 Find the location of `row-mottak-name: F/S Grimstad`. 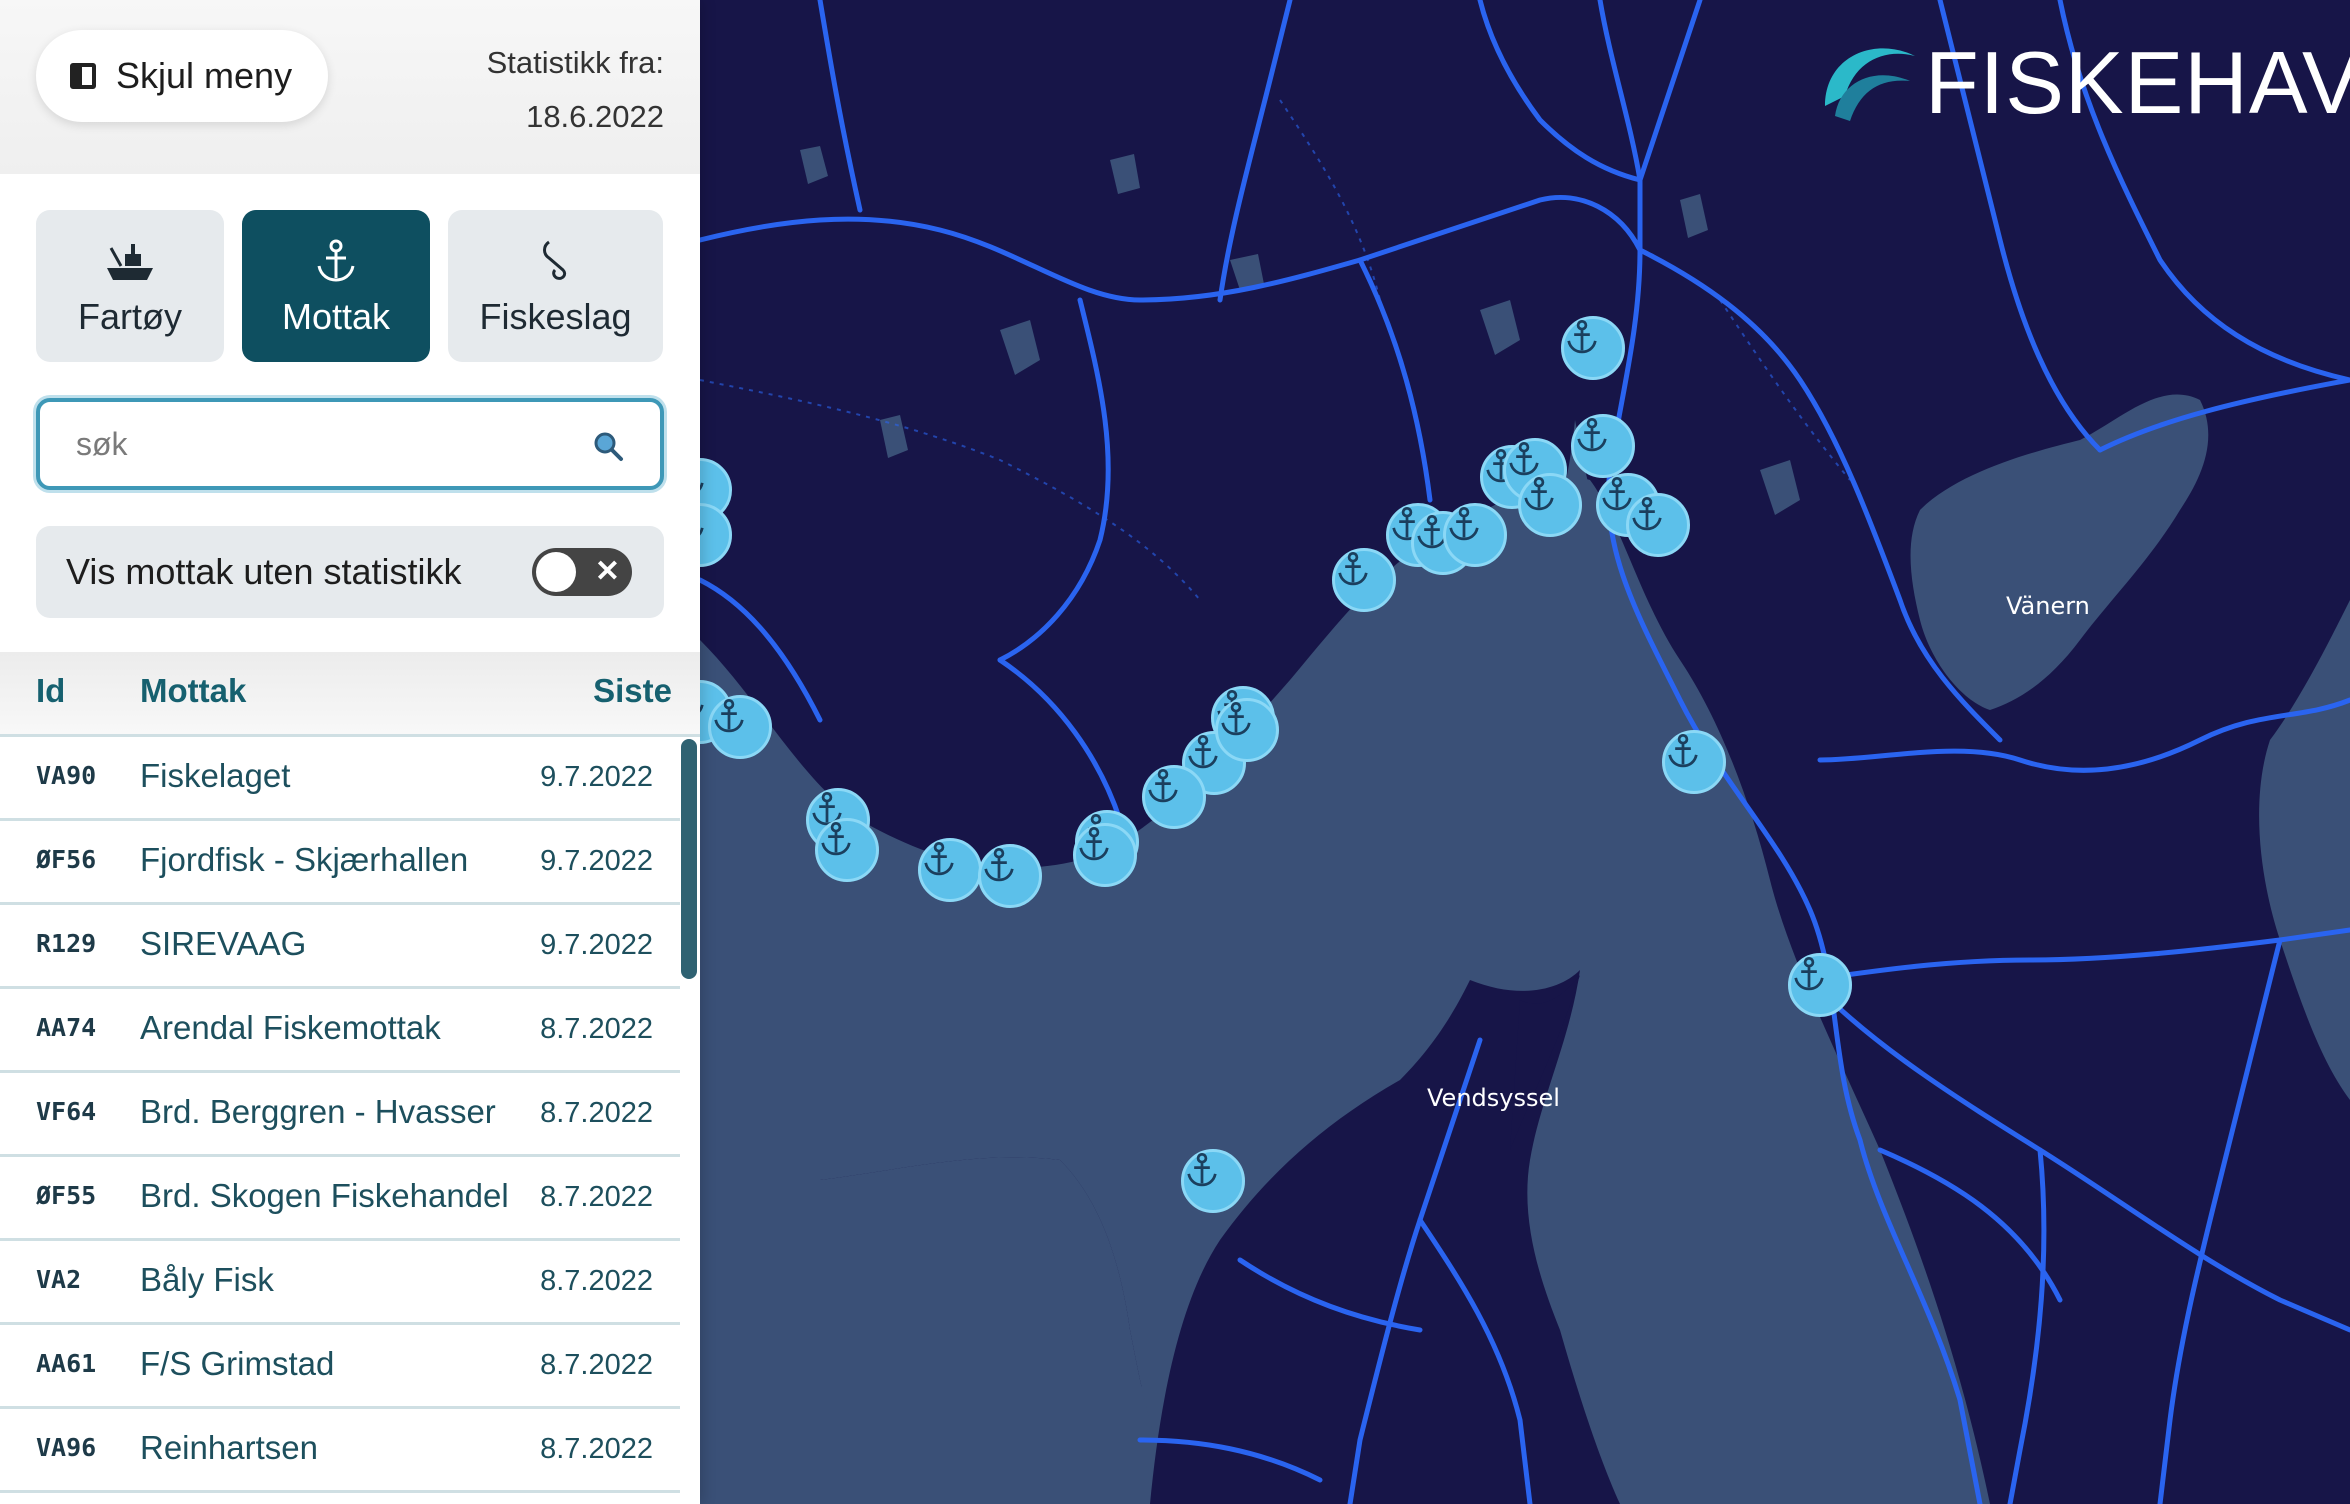

row-mottak-name: F/S Grimstad is located at coordinates (237, 1363).